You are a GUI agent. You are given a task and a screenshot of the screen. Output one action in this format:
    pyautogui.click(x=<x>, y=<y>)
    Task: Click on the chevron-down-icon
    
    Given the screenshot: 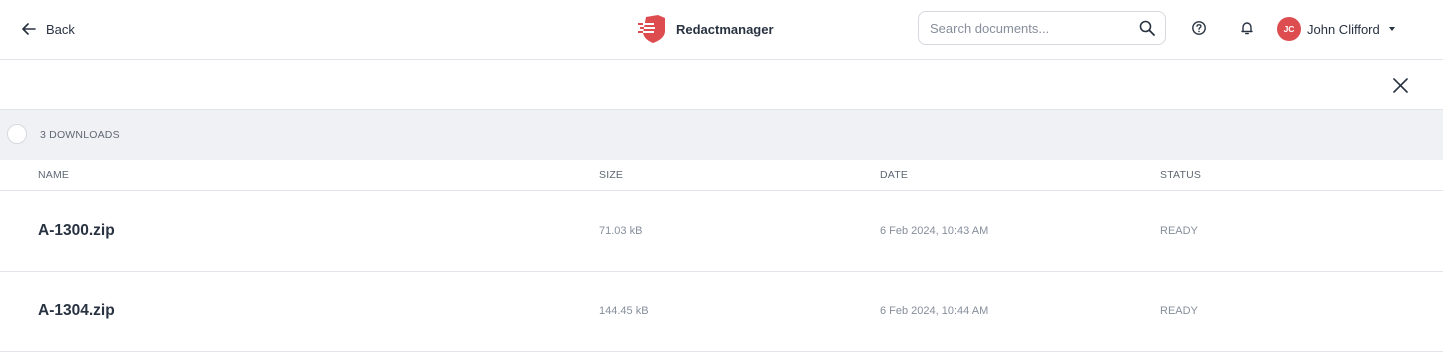 What is the action you would take?
    pyautogui.click(x=1391, y=29)
    